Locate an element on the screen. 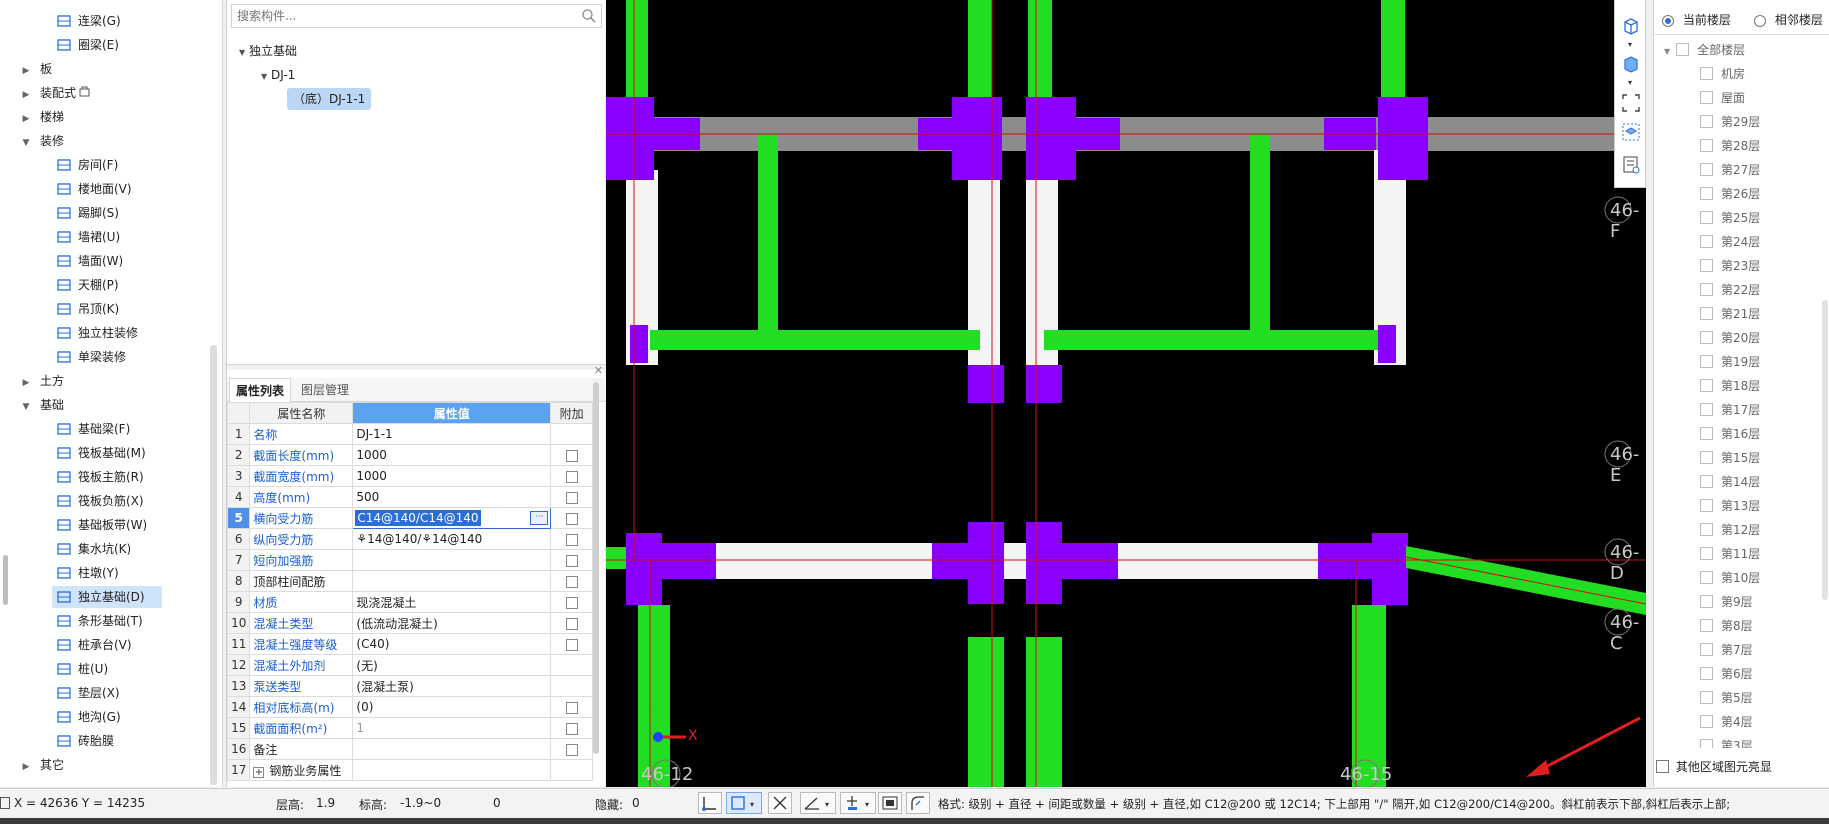 This screenshot has width=1829, height=824. floor-item: 第19层 is located at coordinates (1730, 362).